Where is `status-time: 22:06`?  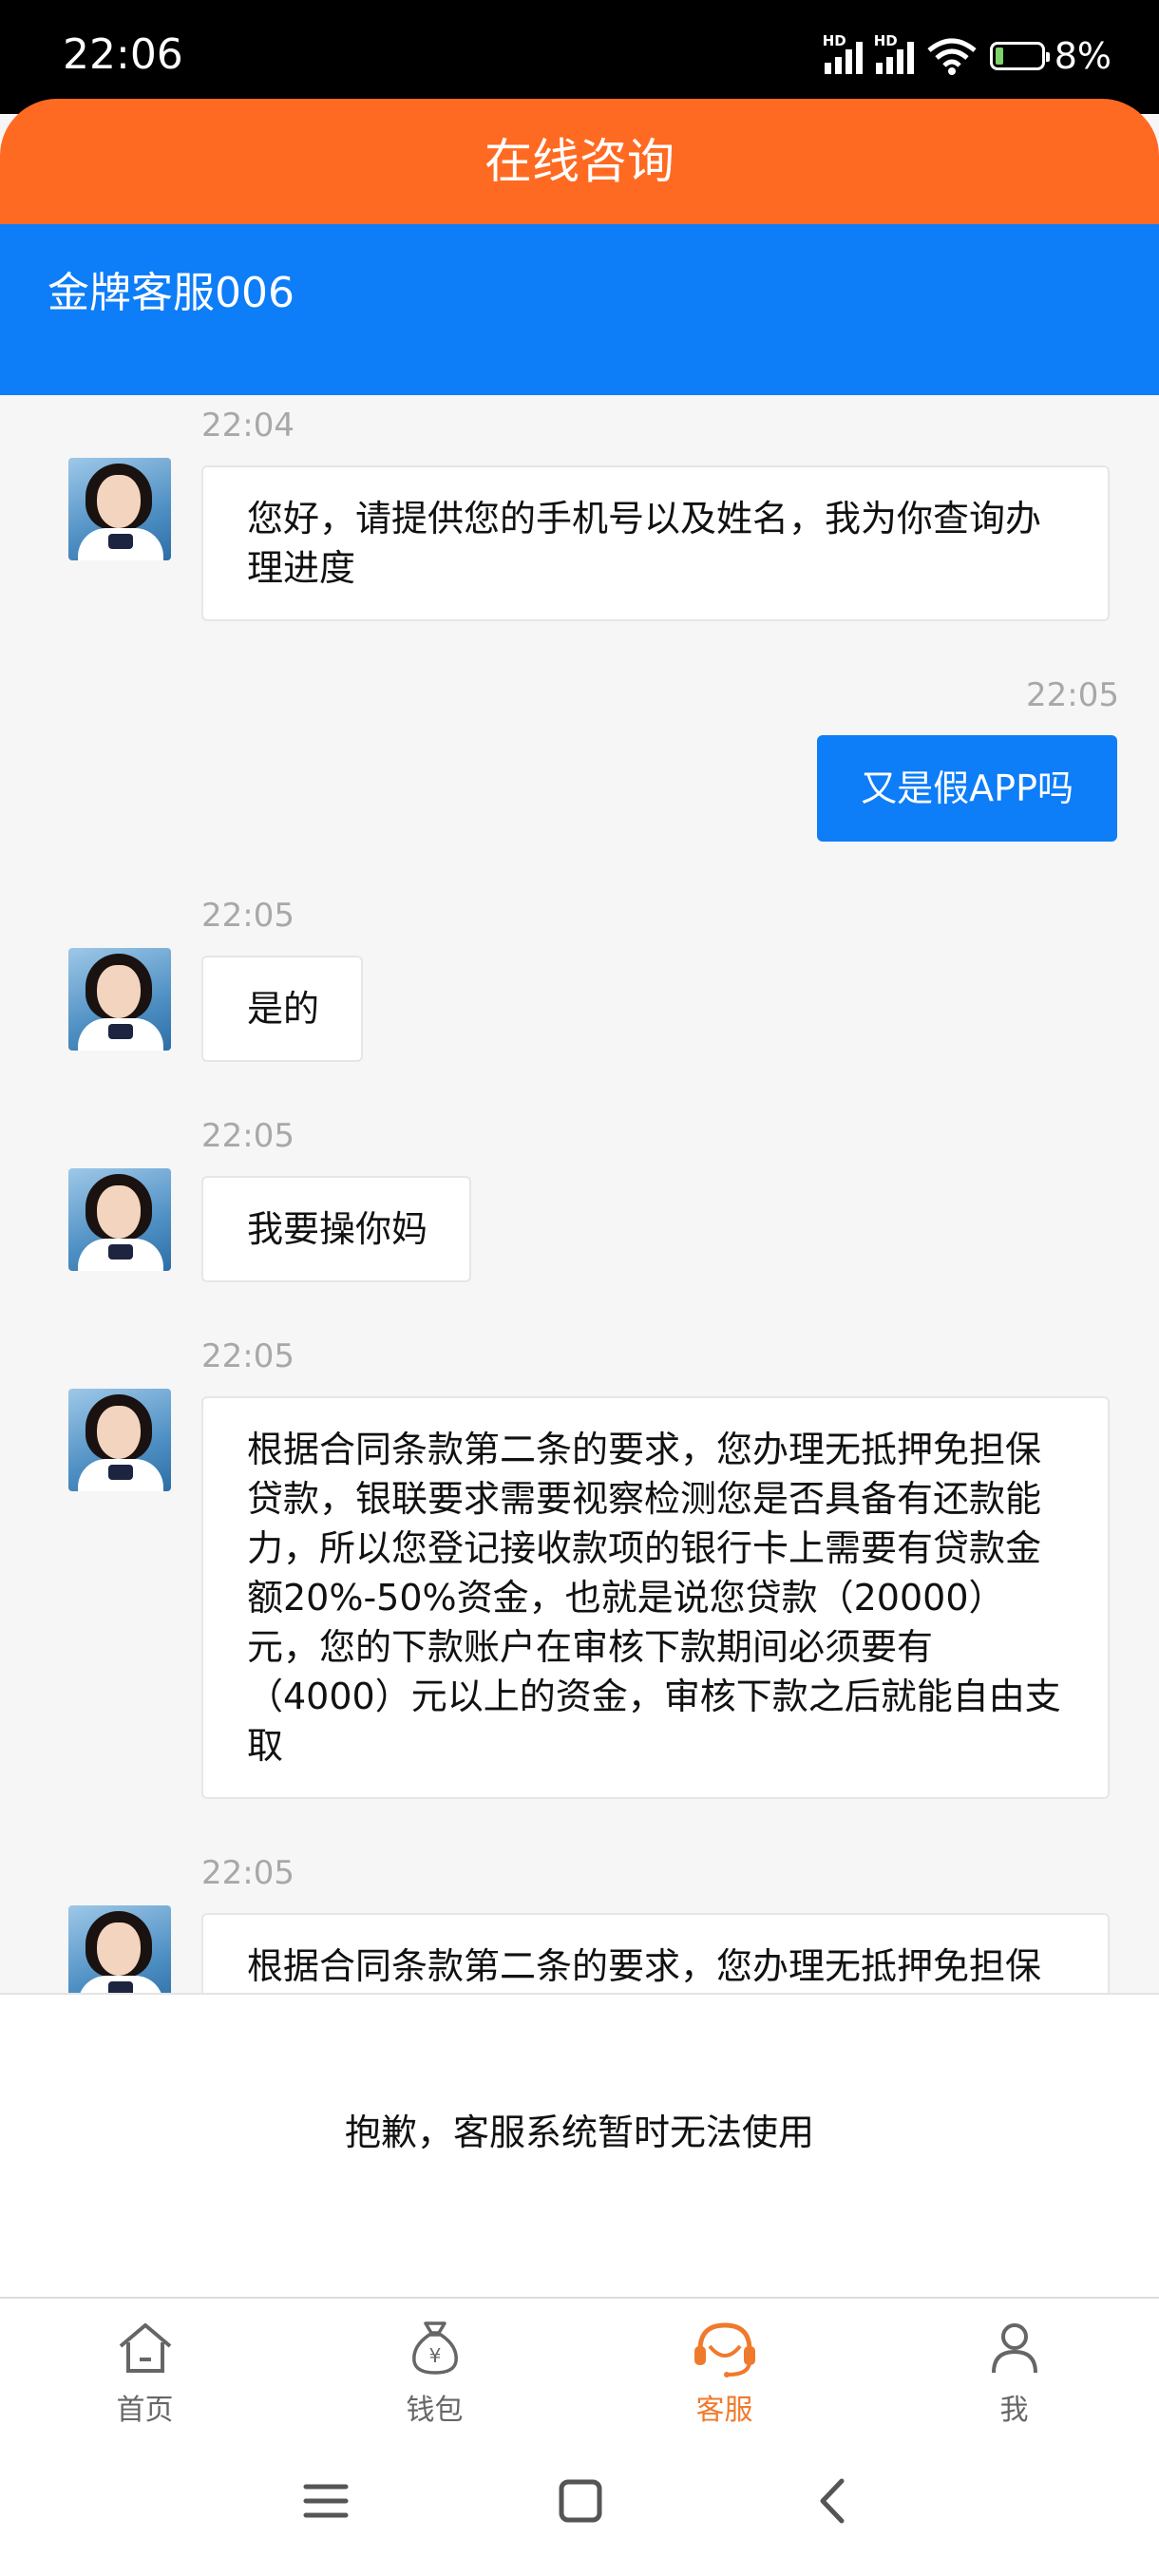 status-time: 22:06 is located at coordinates (123, 54).